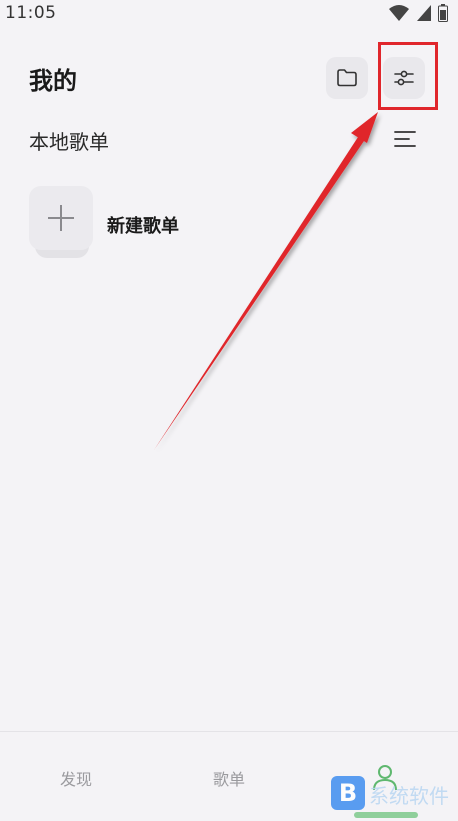  What do you see at coordinates (348, 793) in the screenshot?
I see `watermark-logo: B` at bounding box center [348, 793].